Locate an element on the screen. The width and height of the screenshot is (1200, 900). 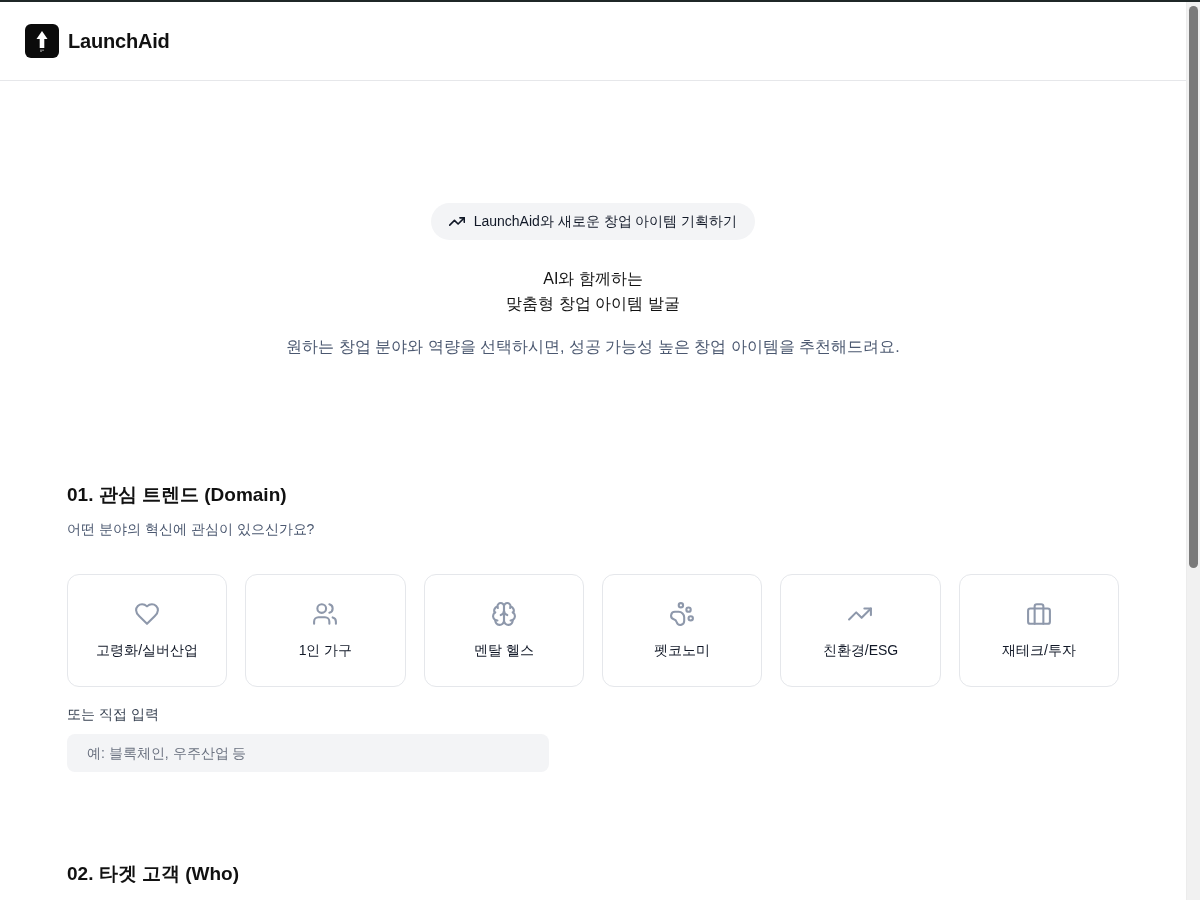
domain-option-card: 친환경/ESG is located at coordinates (860, 630).